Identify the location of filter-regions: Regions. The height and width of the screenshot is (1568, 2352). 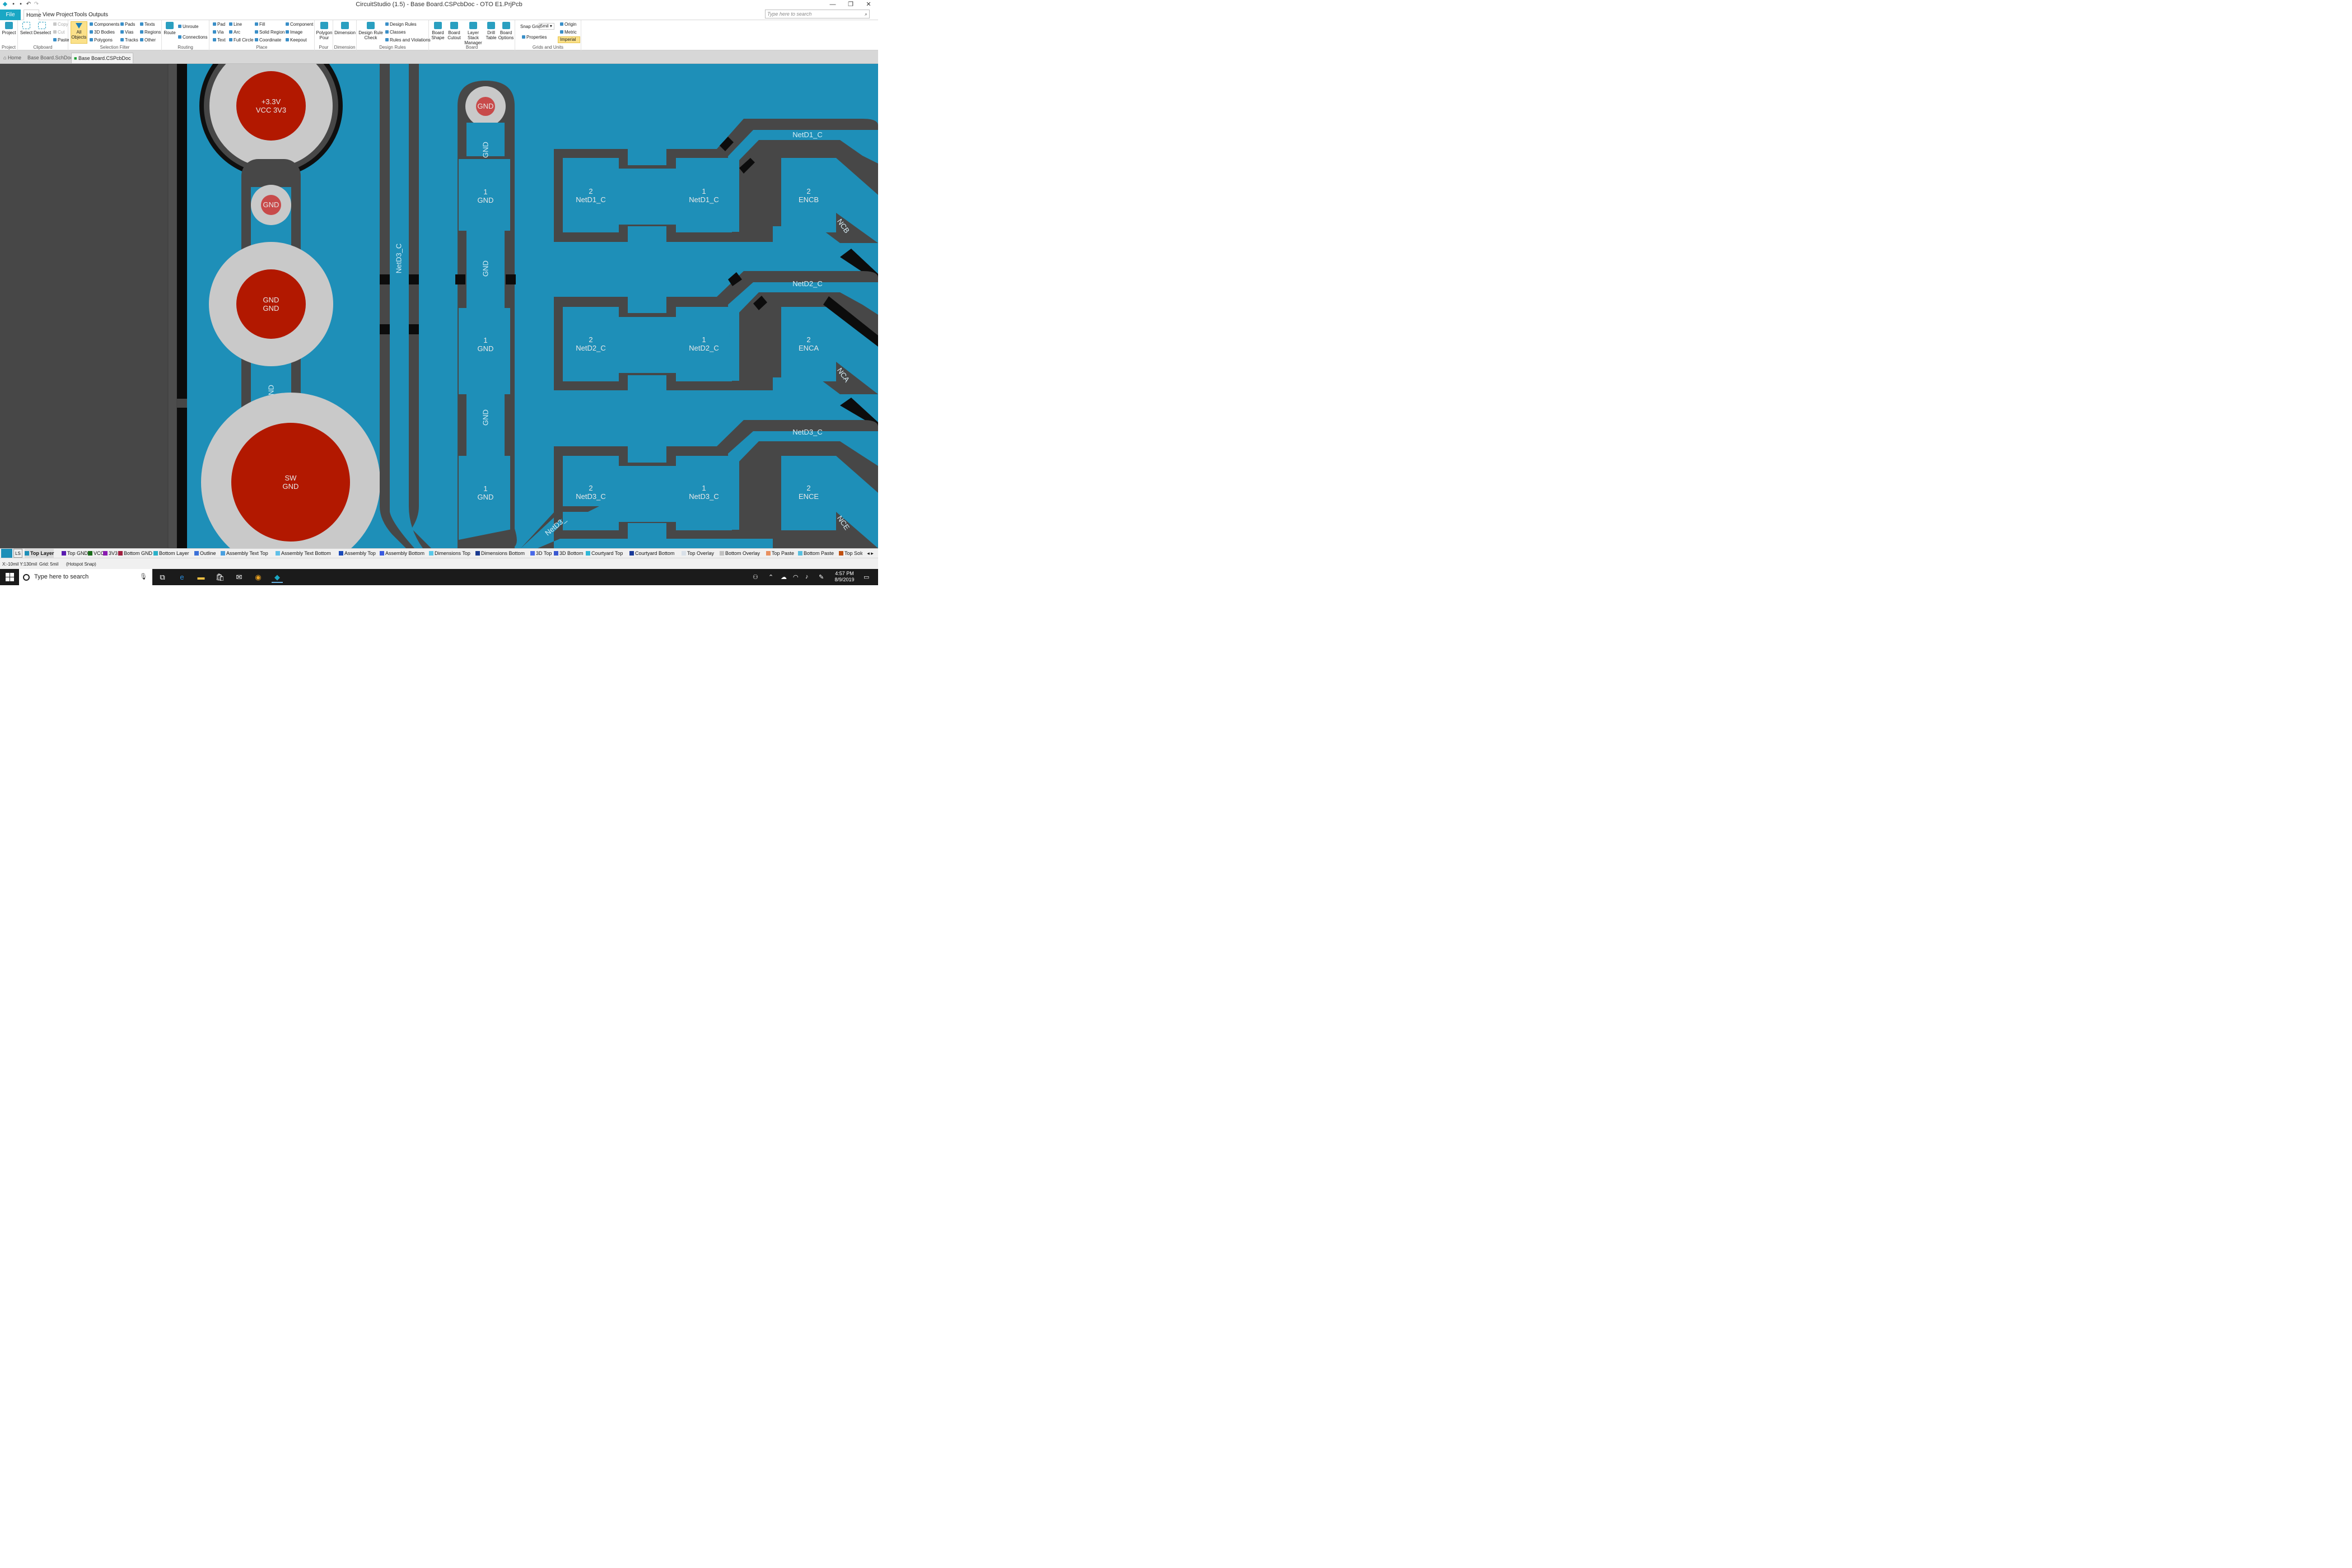
(151, 33).